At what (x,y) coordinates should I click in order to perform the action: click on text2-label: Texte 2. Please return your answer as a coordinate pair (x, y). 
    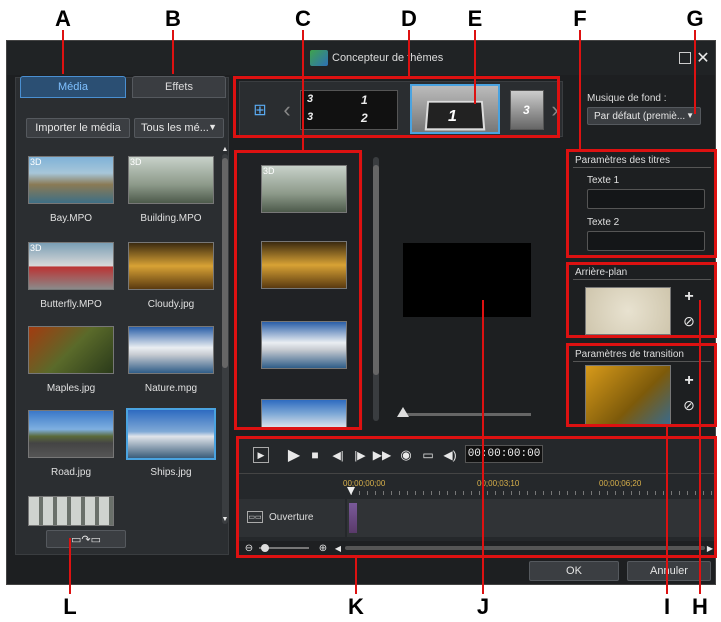
    Looking at the image, I should click on (603, 222).